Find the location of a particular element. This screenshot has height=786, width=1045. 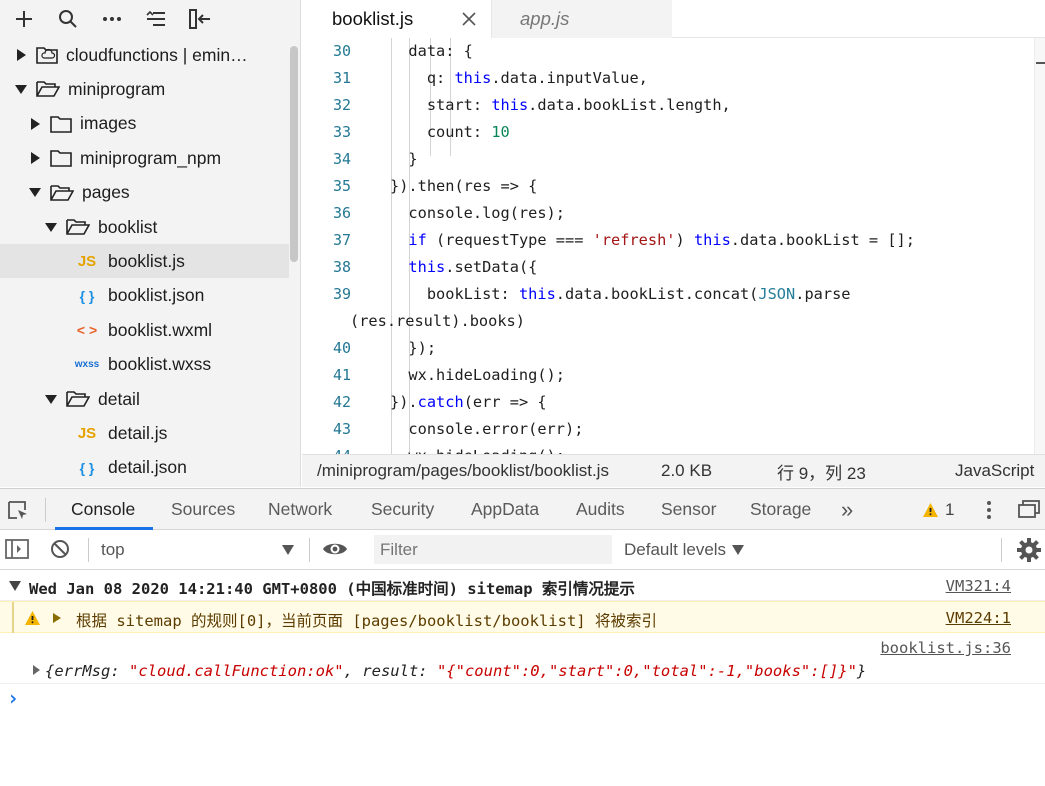

log-levels-dropdown: Default levels is located at coordinates (684, 550).